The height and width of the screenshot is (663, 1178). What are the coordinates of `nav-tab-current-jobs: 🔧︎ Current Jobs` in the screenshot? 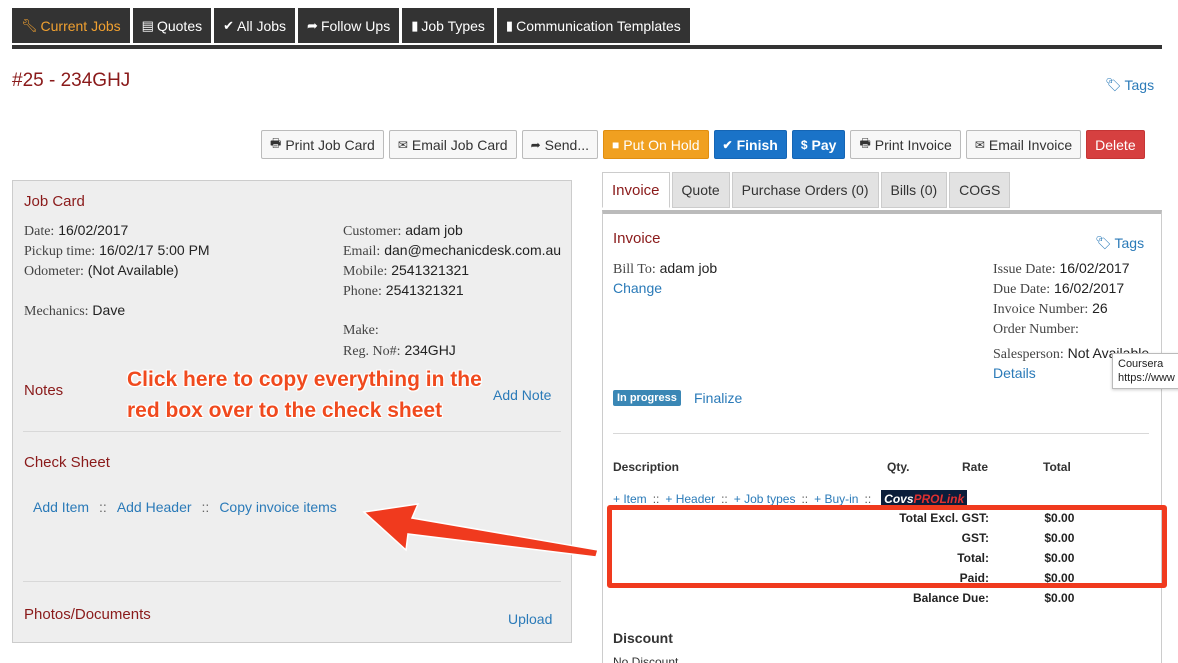 It's located at (71, 25).